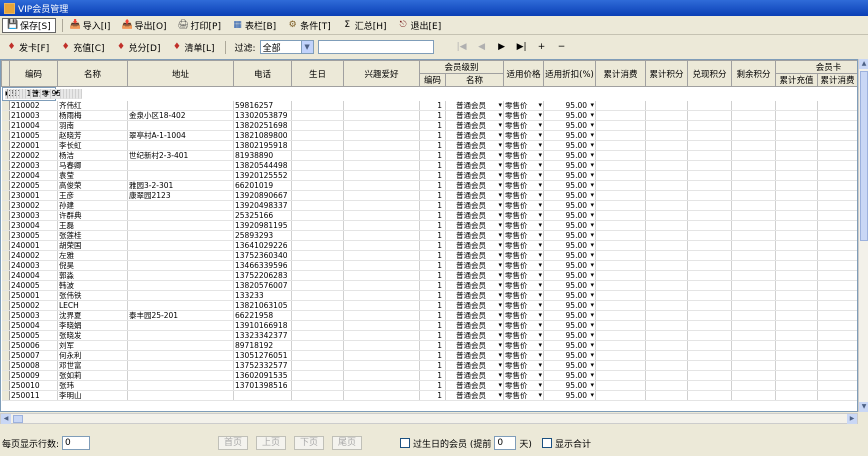 This screenshot has width=868, height=456. I want to click on cell-code: 250003, so click(33, 315).